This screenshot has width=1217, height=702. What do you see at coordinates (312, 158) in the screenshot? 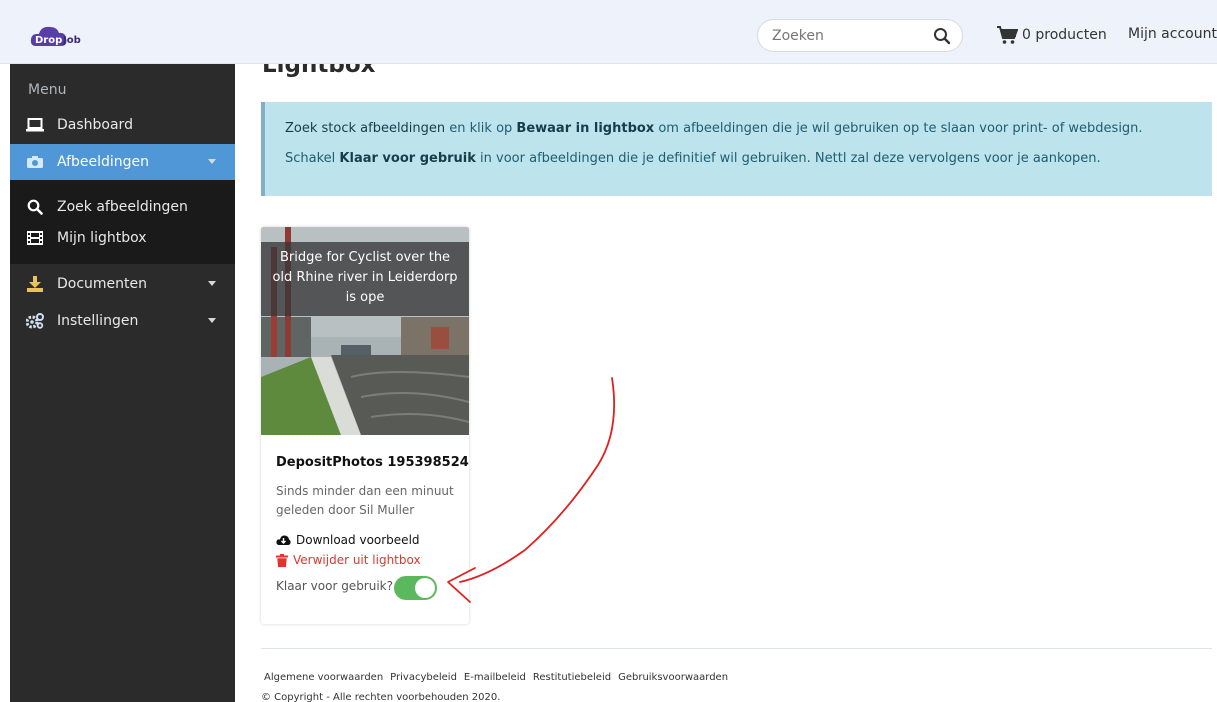
I see `info-text: Schakel` at bounding box center [312, 158].